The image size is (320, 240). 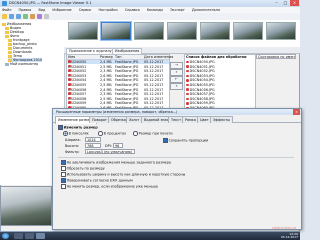 I want to click on thumbnail-selected, so click(x=116, y=31).